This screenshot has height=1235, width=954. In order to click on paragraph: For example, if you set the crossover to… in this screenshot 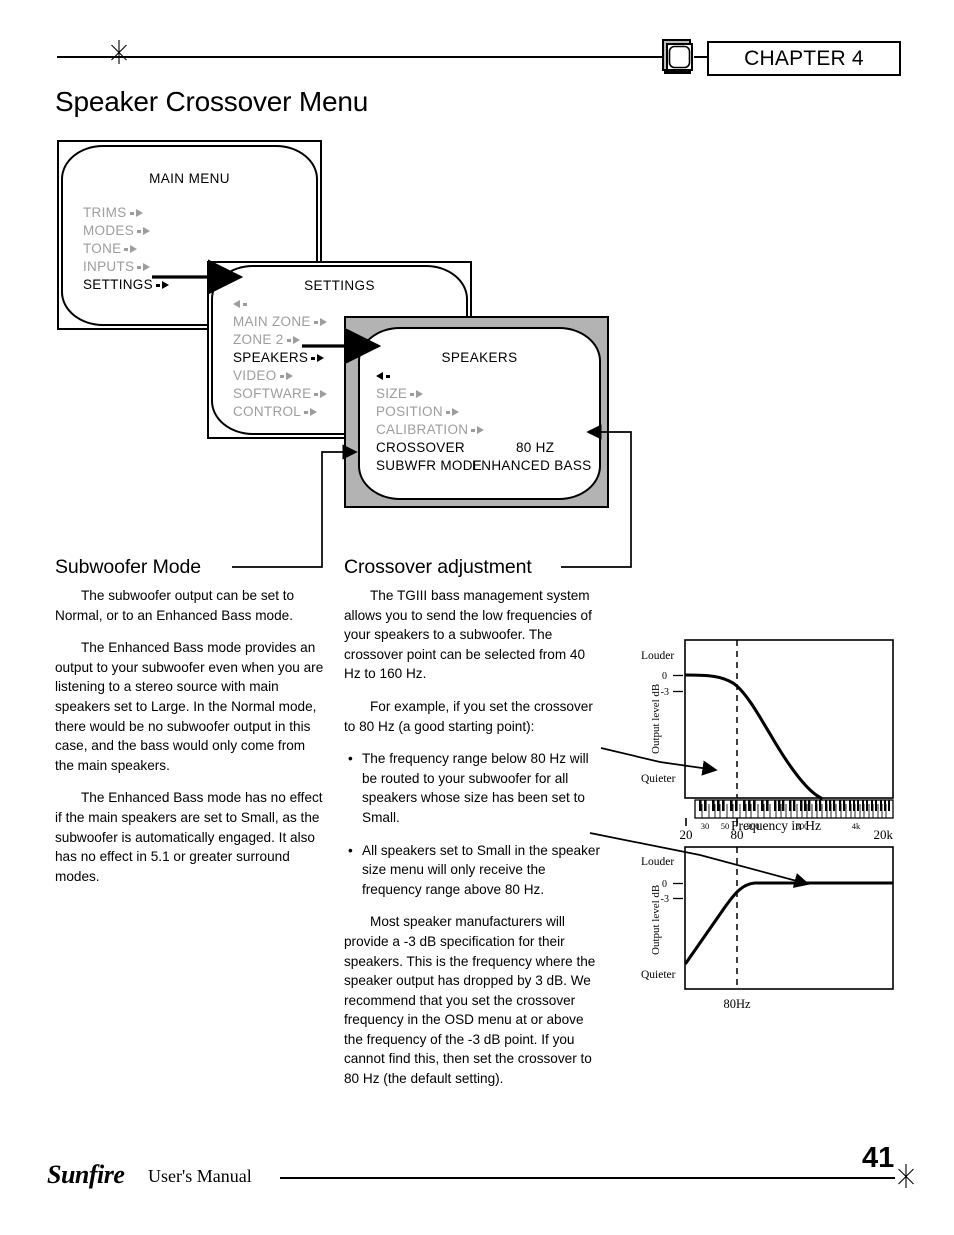, I will do `click(468, 716)`.